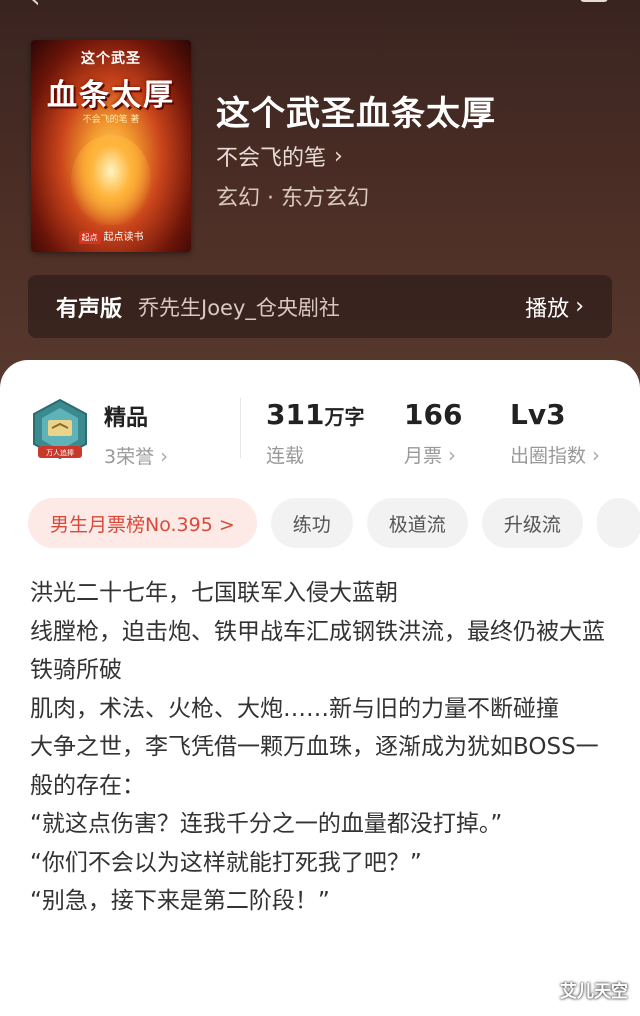  I want to click on word-count-value: 311, so click(295, 414).